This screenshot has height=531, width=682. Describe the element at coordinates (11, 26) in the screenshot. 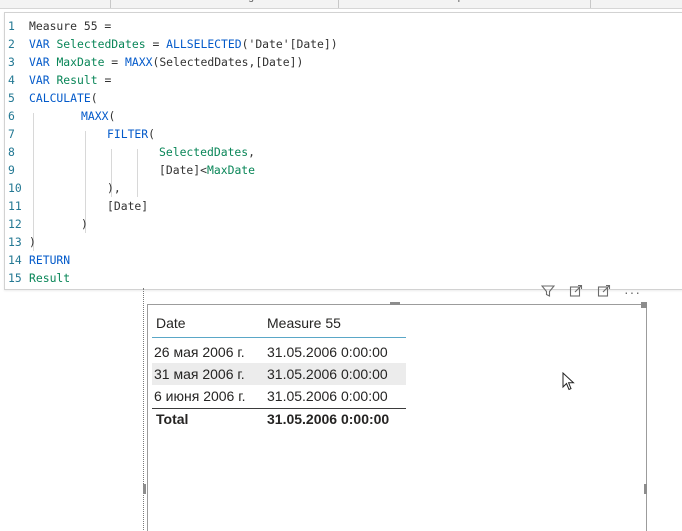

I see `line-number: 1` at that location.